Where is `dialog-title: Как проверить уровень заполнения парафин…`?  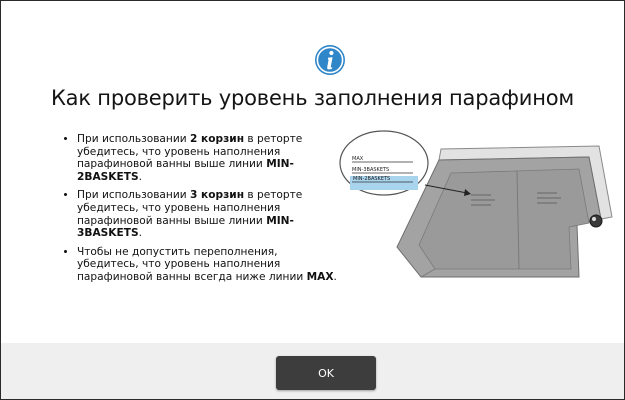
dialog-title: Как проверить уровень заполнения парафин… is located at coordinates (312, 98).